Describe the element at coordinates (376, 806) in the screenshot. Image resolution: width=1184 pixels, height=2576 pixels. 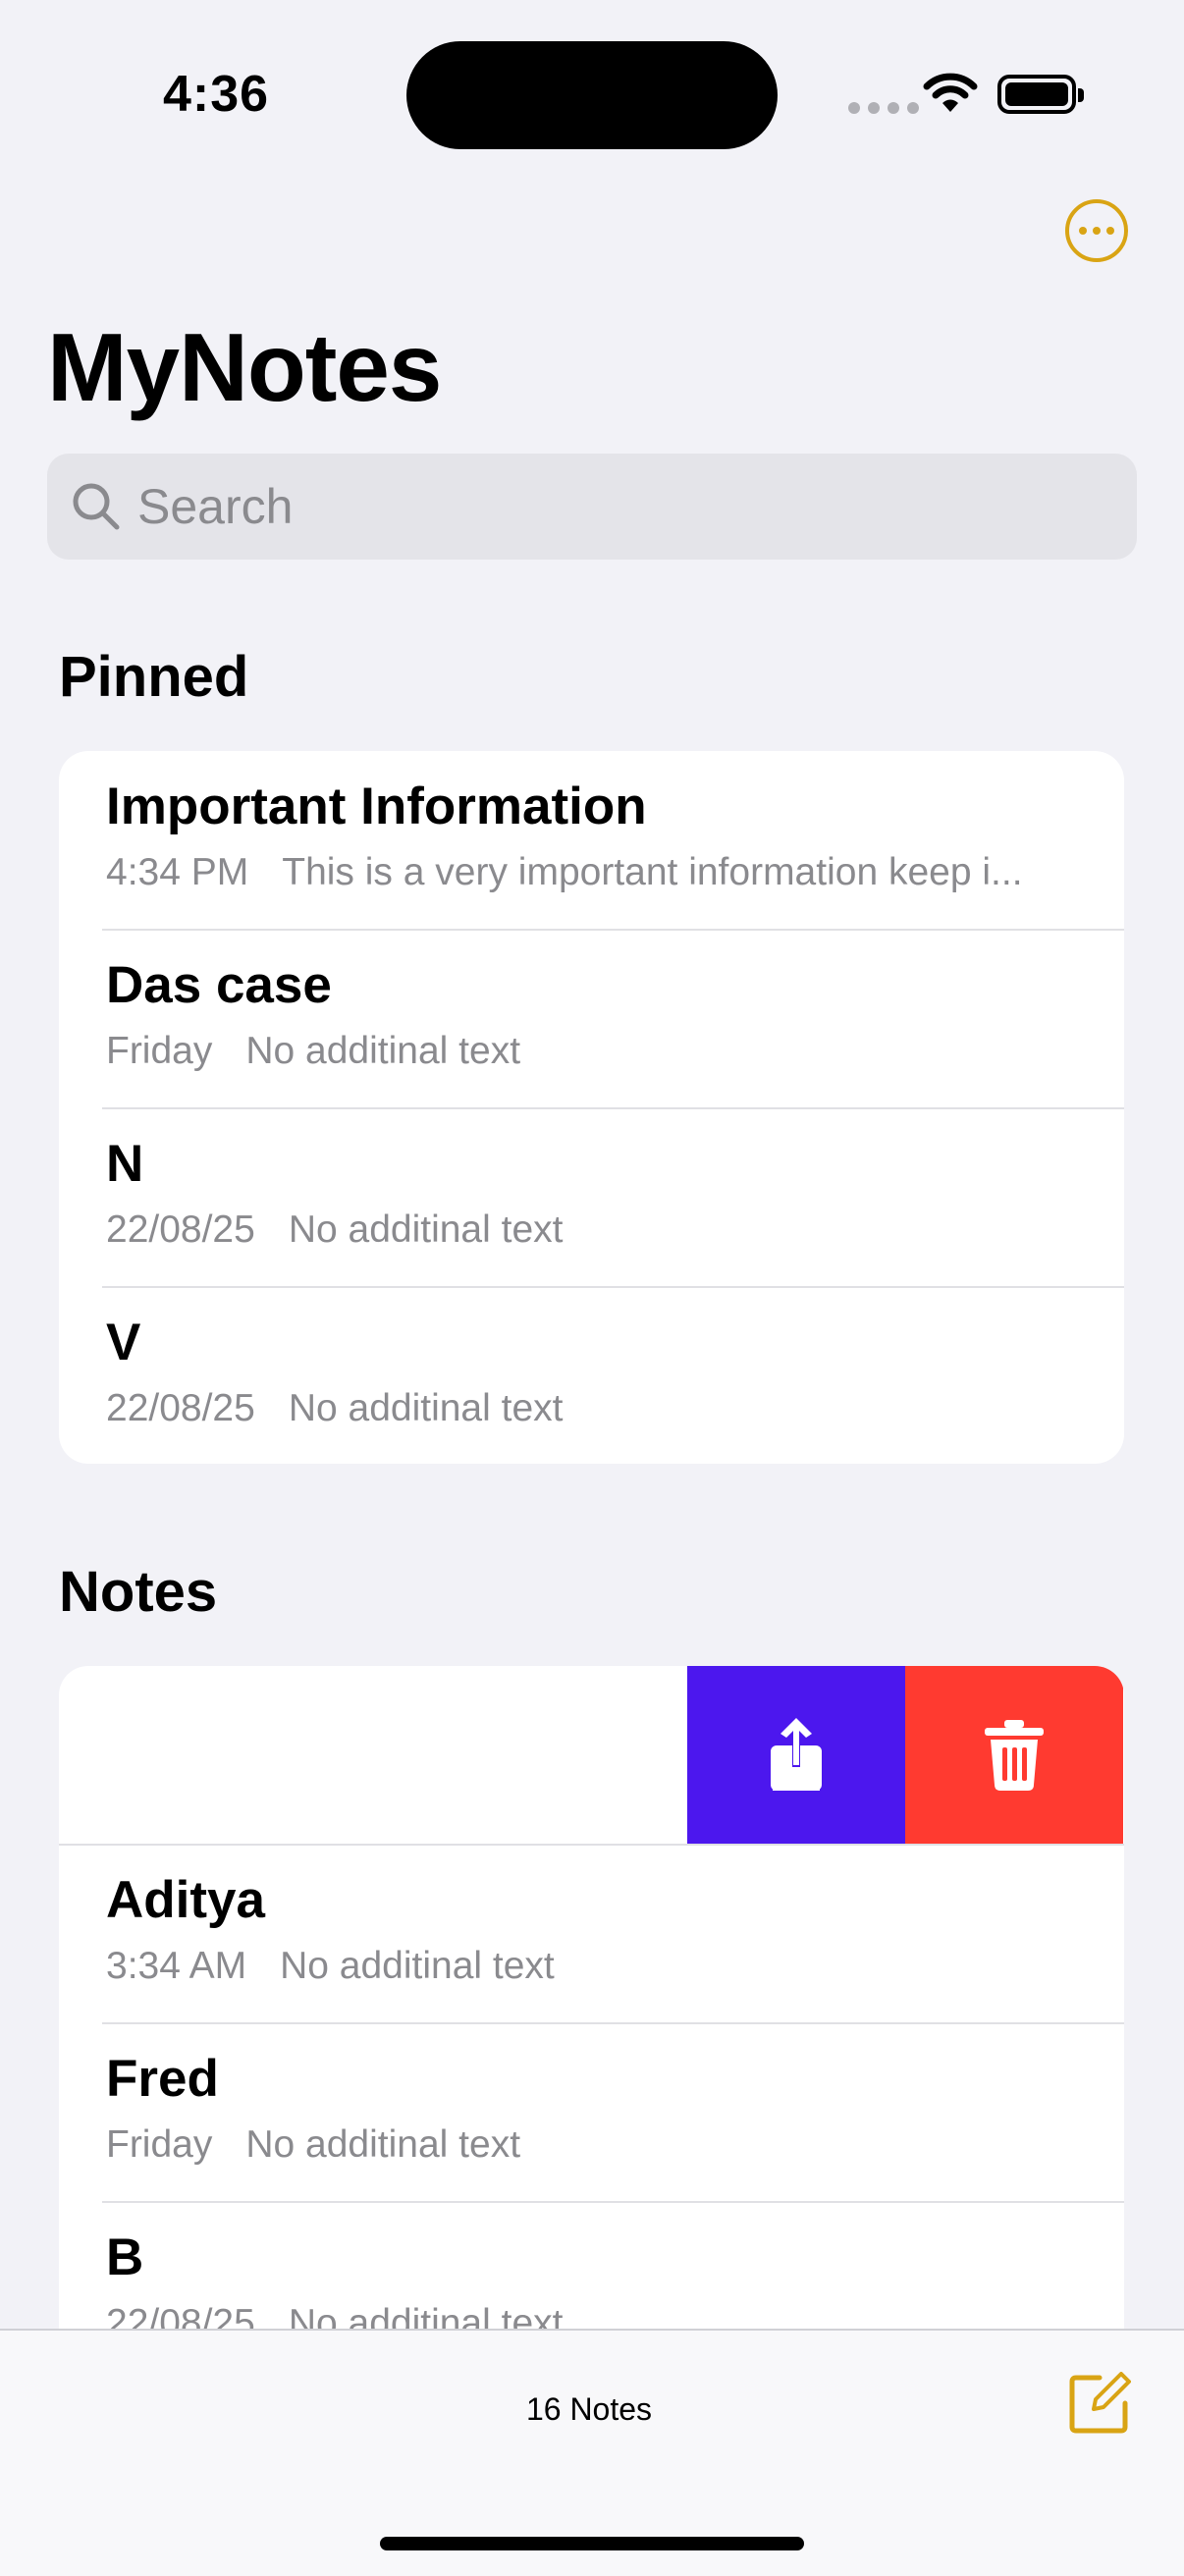
I see `note-title: Important Information` at that location.